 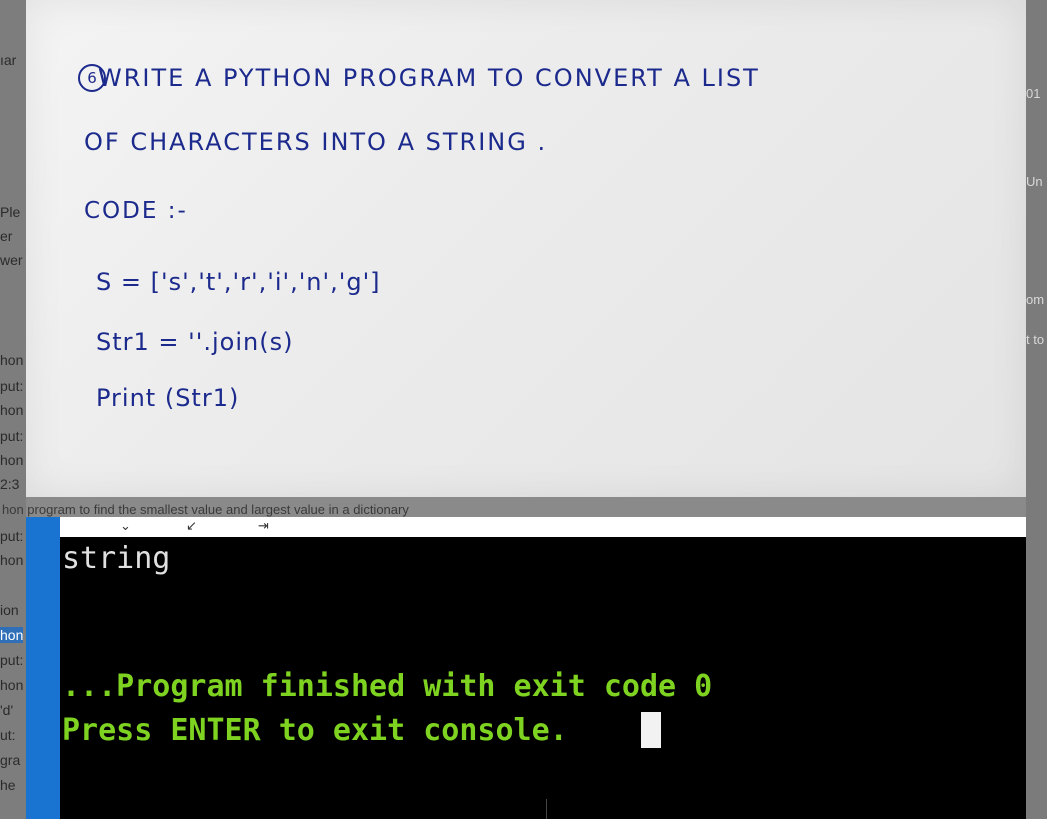 What do you see at coordinates (12, 635) in the screenshot?
I see `bg-fragment-highlighted: hon` at bounding box center [12, 635].